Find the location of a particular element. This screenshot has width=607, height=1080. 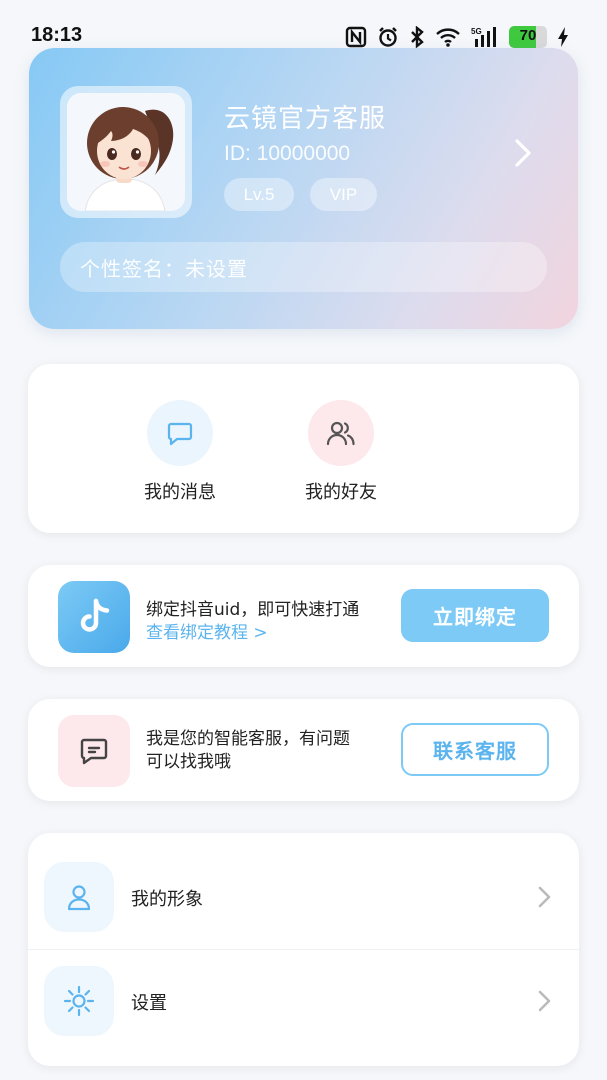

battery-level: 70 is located at coordinates (528, 35).